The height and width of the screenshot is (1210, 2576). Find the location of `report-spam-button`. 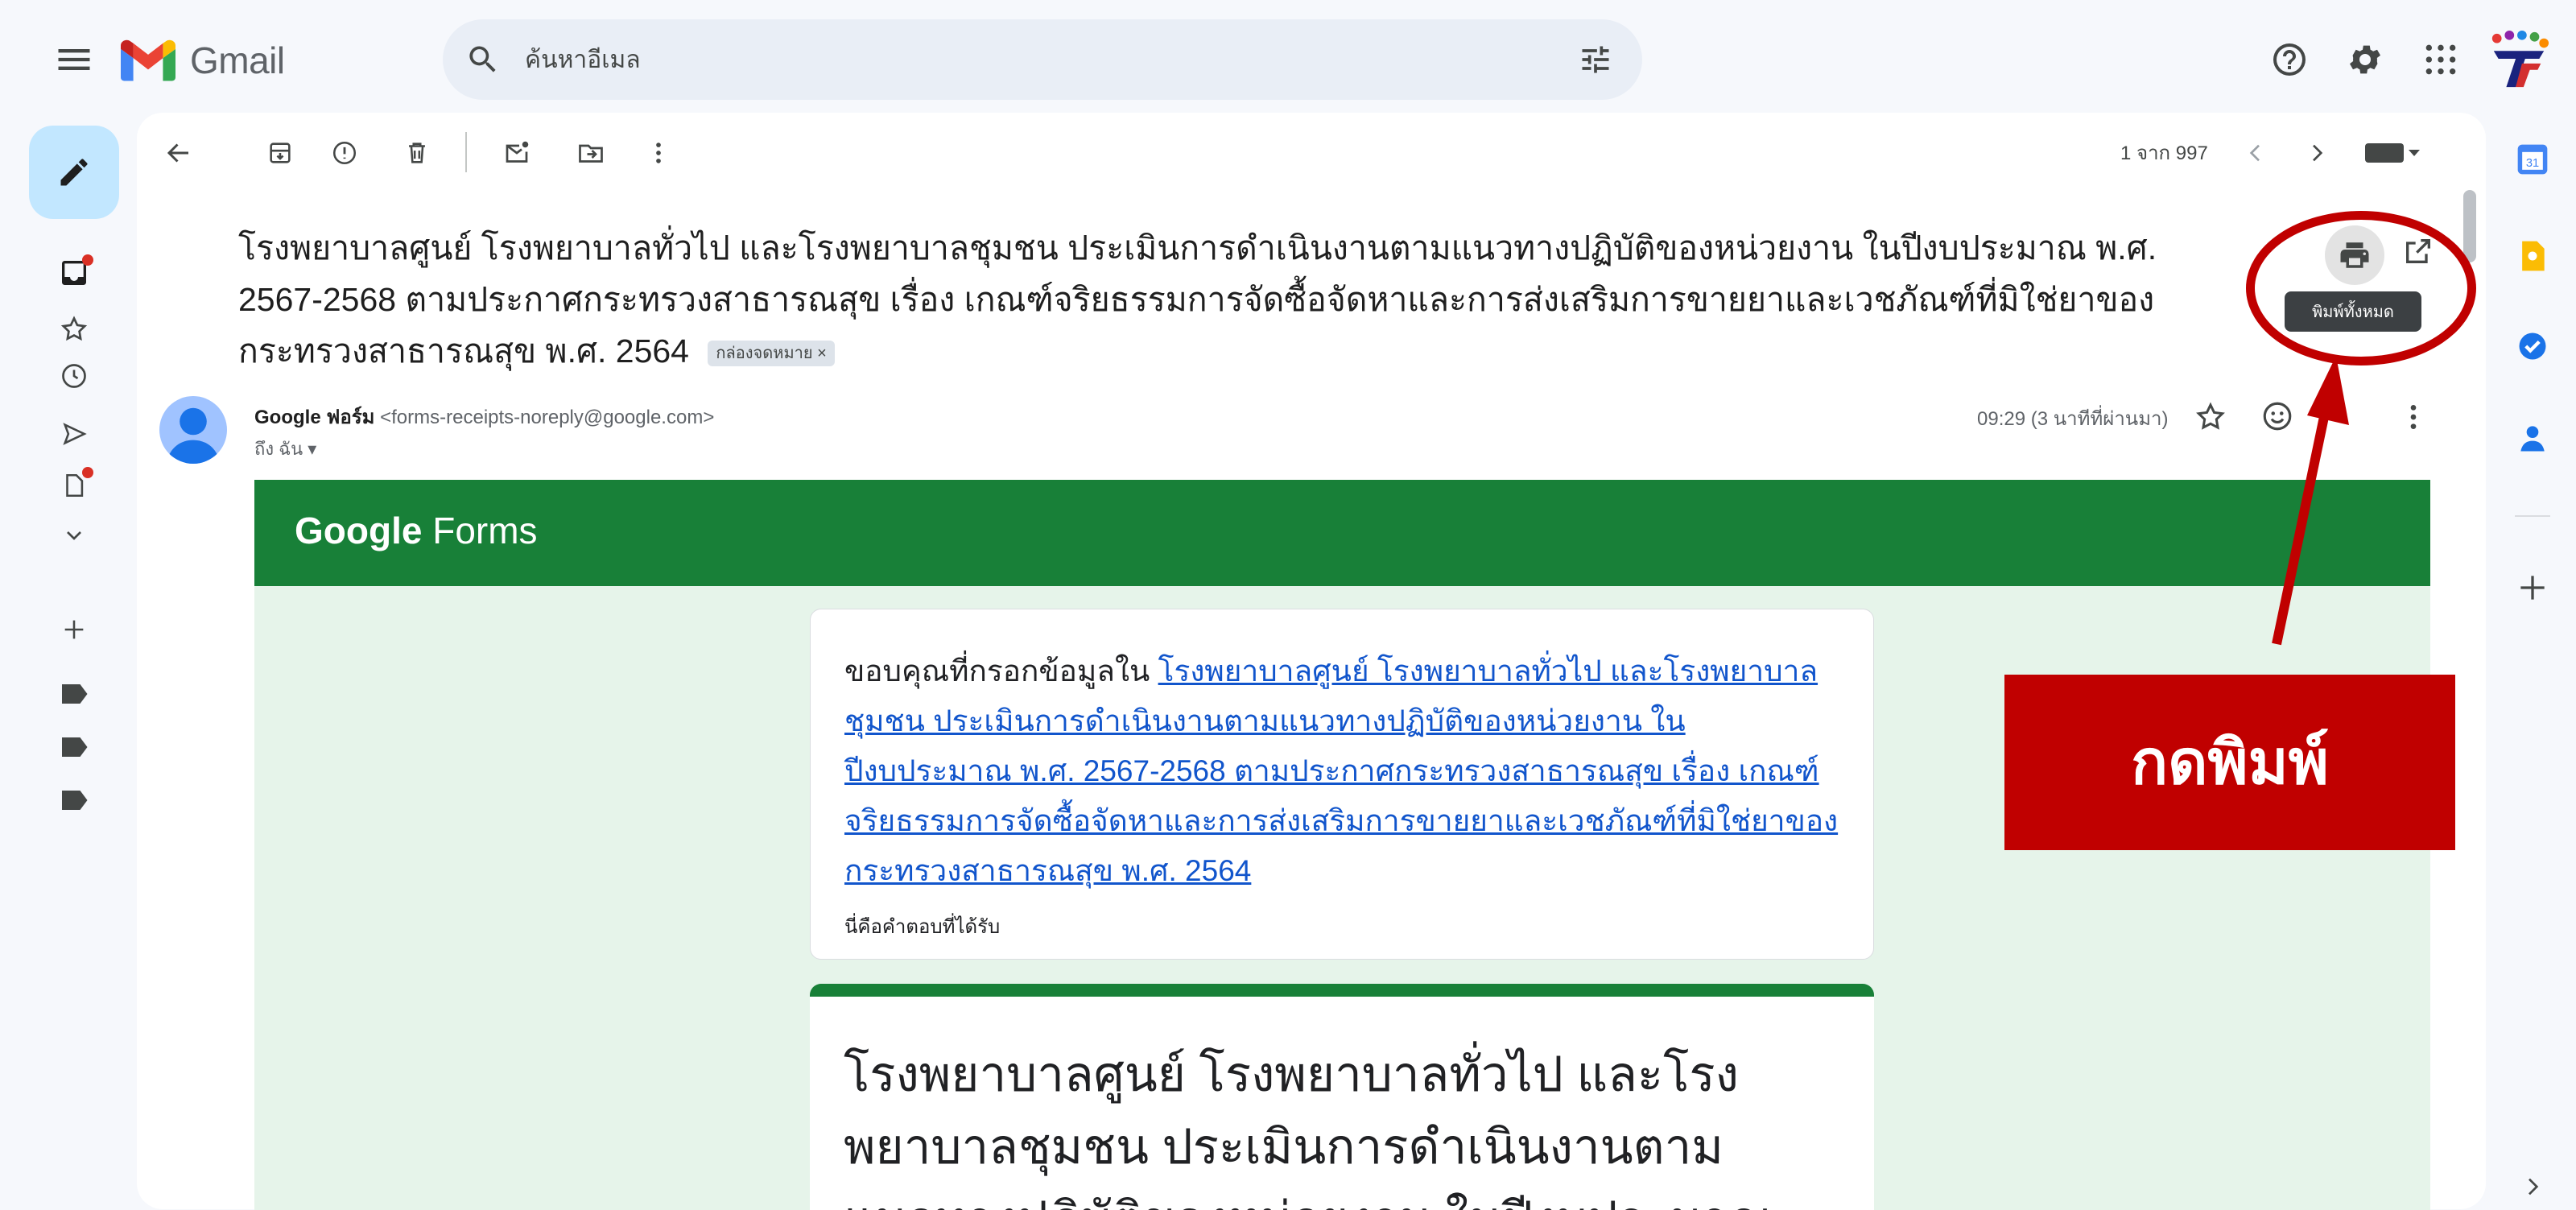

report-spam-button is located at coordinates (344, 153).